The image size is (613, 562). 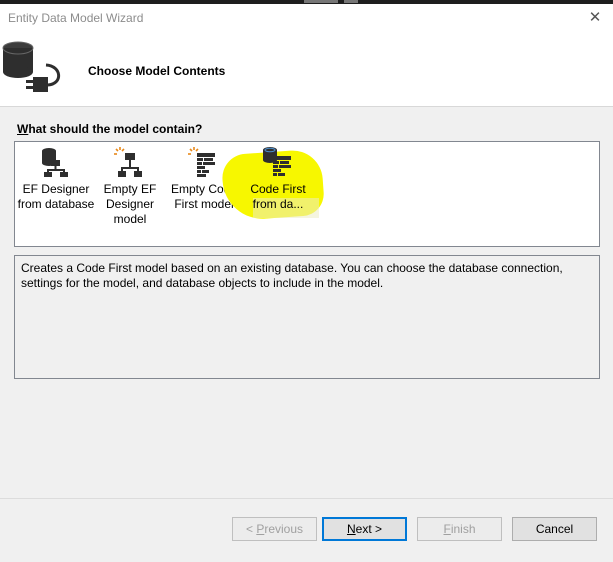 I want to click on option-ef-designer-from-database: EF Designer from database, so click(x=56, y=195).